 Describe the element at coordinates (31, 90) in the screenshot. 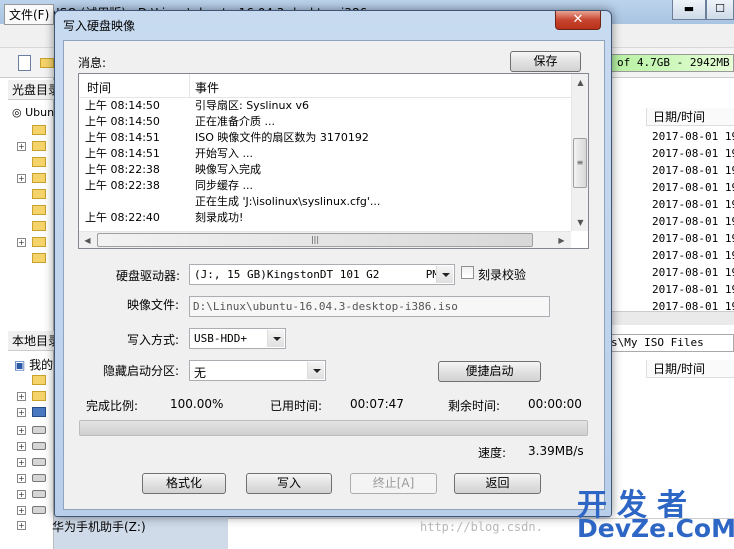

I see `cd-directory-header: 光盘目录` at that location.